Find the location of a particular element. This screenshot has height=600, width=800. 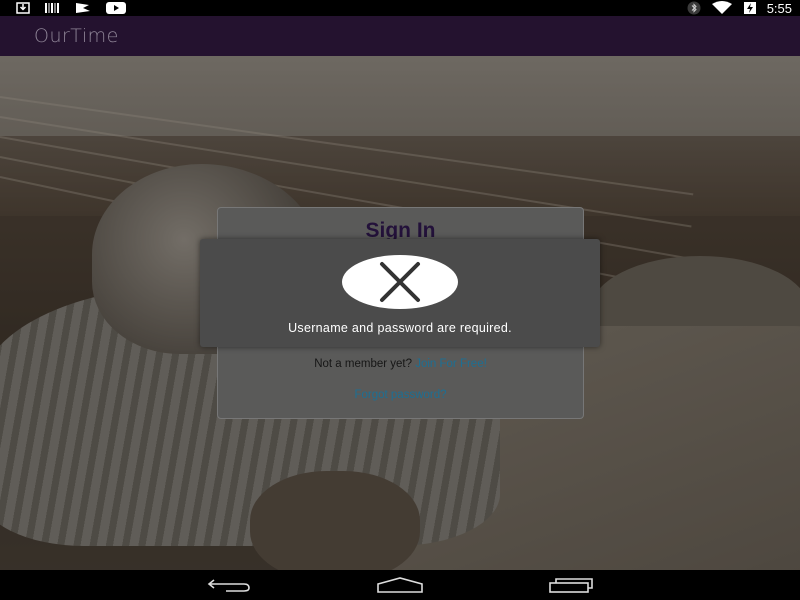

status-time: 5:55 is located at coordinates (779, 8).